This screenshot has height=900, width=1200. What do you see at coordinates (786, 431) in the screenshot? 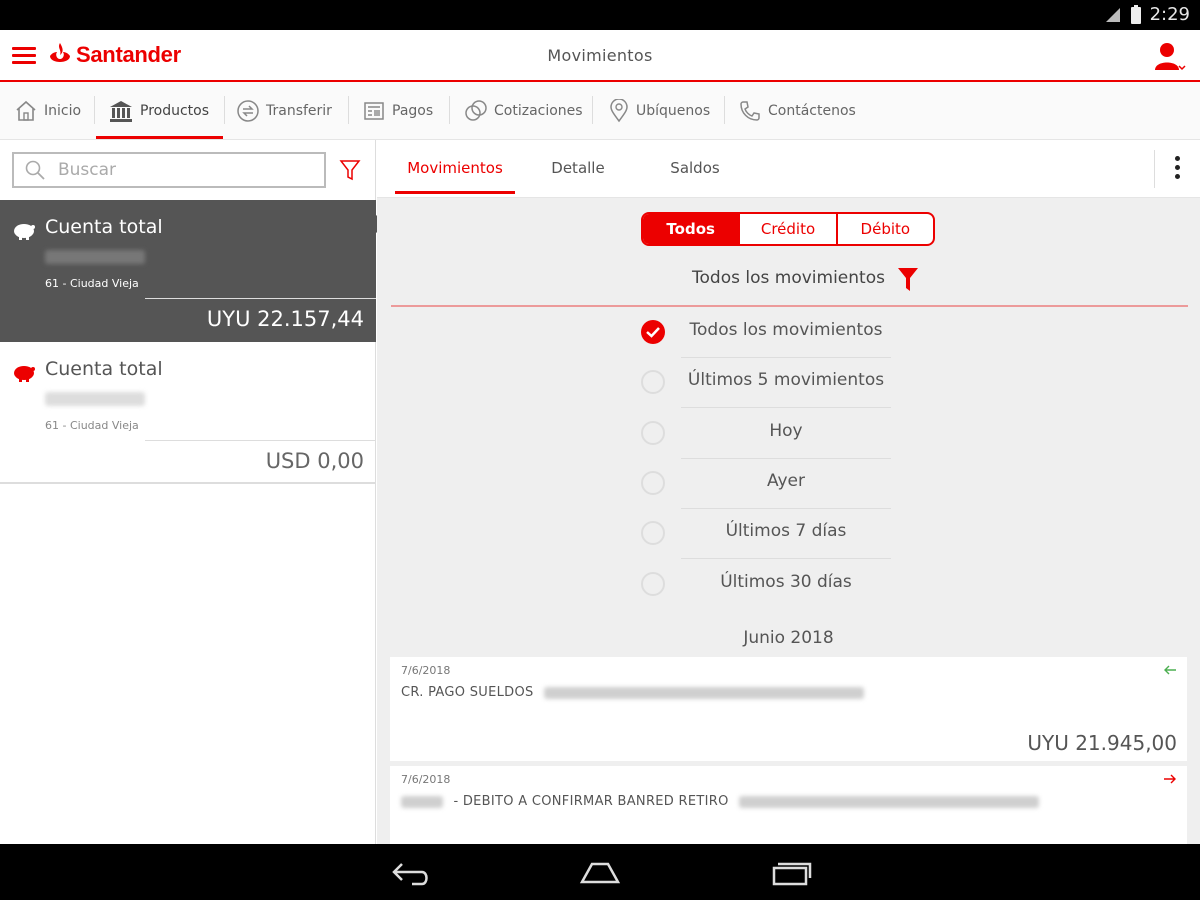
I see `filter-option-label: Hoy` at bounding box center [786, 431].